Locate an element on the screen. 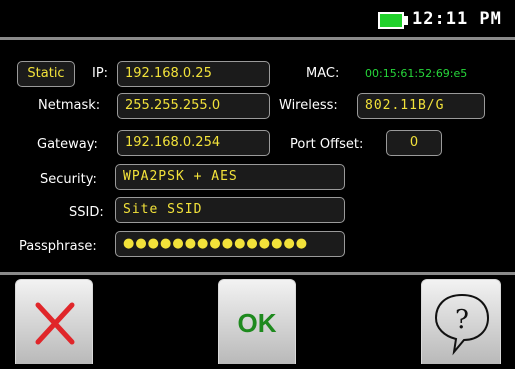  help-icon: ? is located at coordinates (462, 324).